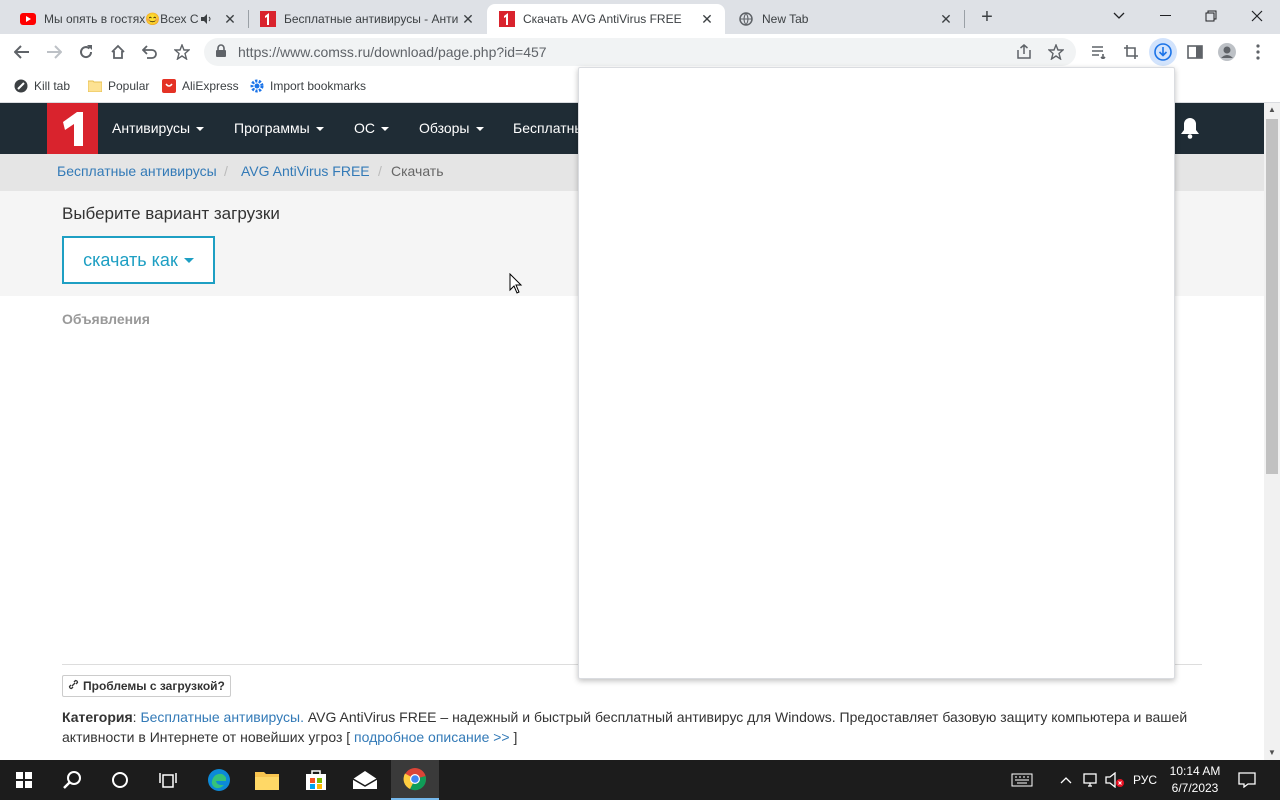 The height and width of the screenshot is (800, 1280). What do you see at coordinates (137, 171) in the screenshot?
I see `breadcrumb-free-antivirus: Бесплатные антивирусы` at bounding box center [137, 171].